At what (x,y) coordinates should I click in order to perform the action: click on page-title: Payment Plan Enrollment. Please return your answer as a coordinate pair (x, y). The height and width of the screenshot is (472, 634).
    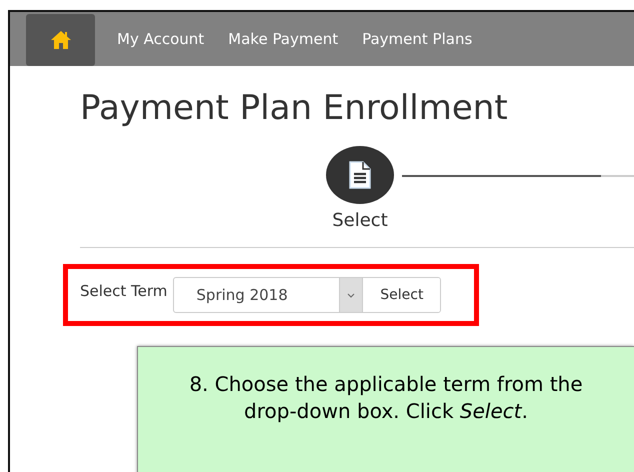
    Looking at the image, I should click on (294, 108).